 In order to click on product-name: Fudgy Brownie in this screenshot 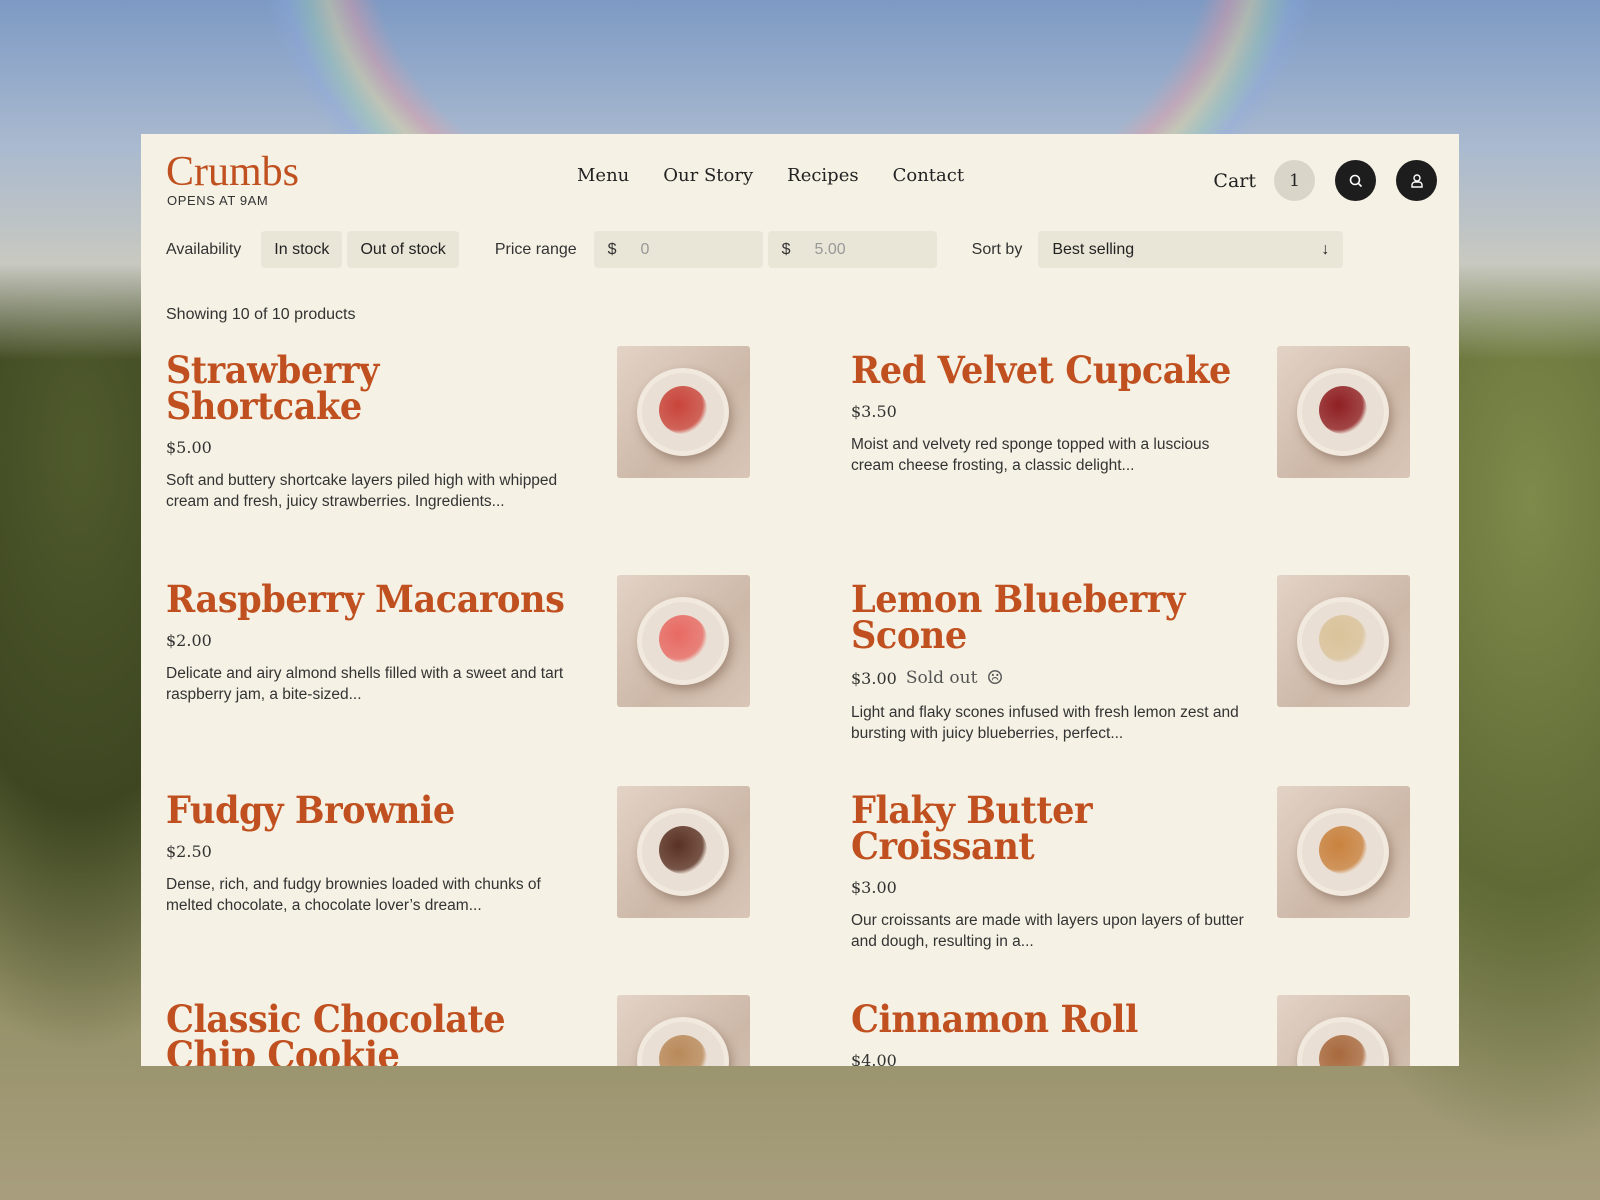, I will do `click(365, 810)`.